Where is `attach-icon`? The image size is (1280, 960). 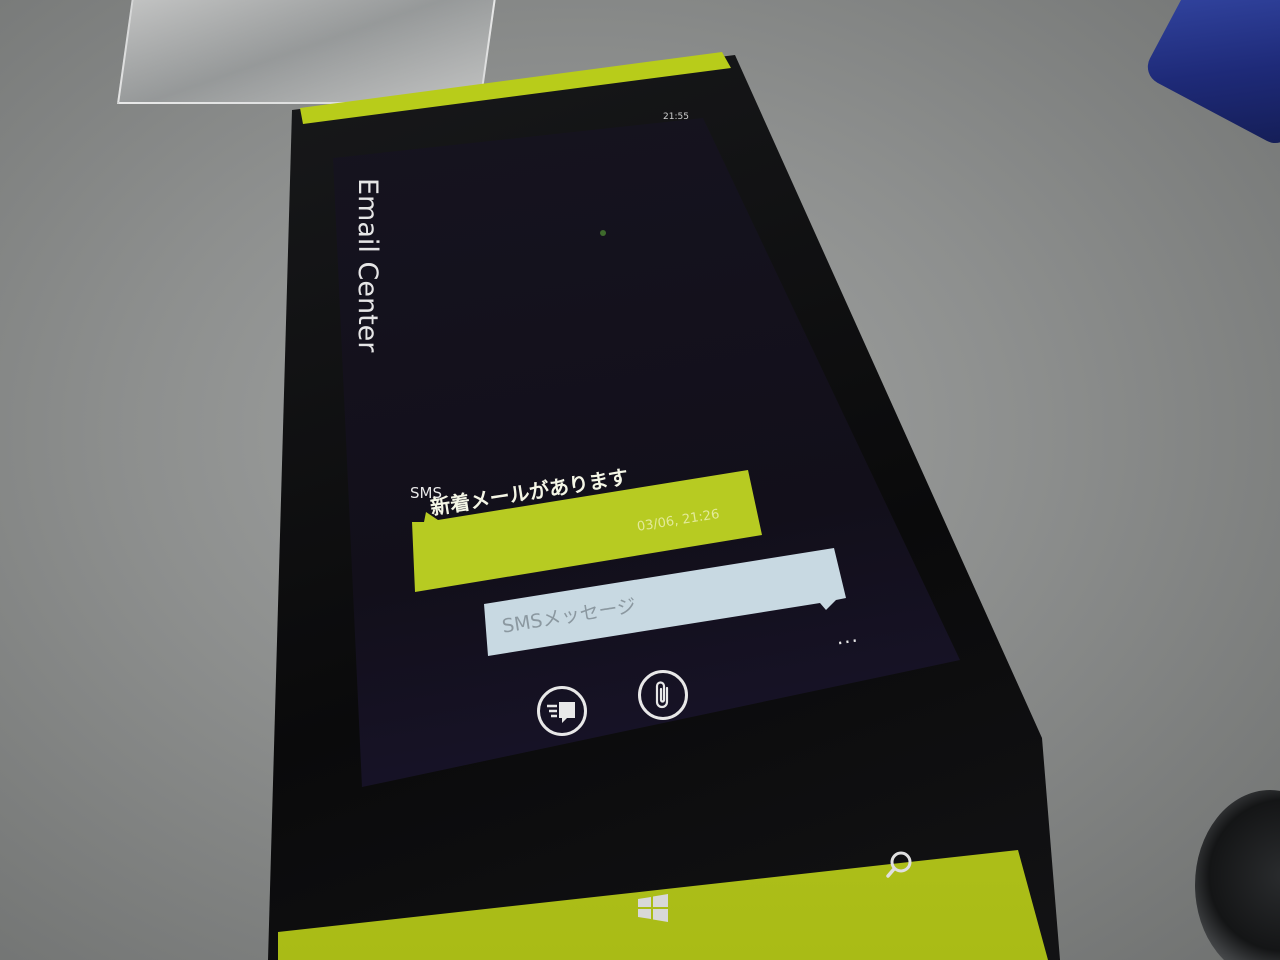 attach-icon is located at coordinates (662, 695).